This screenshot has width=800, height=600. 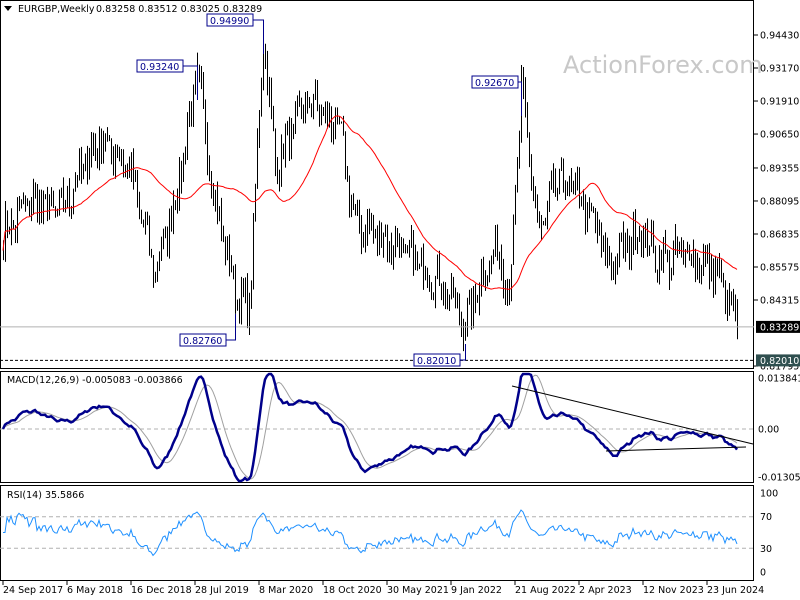 What do you see at coordinates (663, 65) in the screenshot?
I see `watermark: ActionForex.com` at bounding box center [663, 65].